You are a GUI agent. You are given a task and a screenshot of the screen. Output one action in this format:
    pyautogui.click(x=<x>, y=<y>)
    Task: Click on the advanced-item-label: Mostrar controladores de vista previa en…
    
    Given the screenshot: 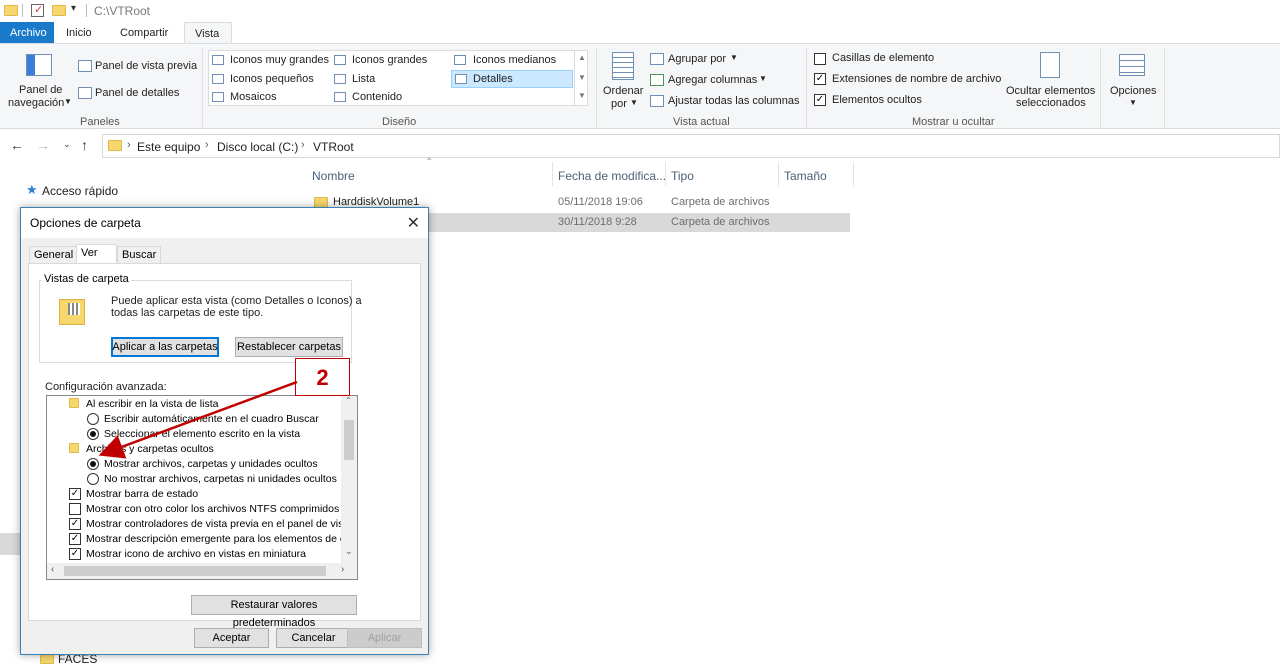 What is the action you would take?
    pyautogui.click(x=219, y=524)
    